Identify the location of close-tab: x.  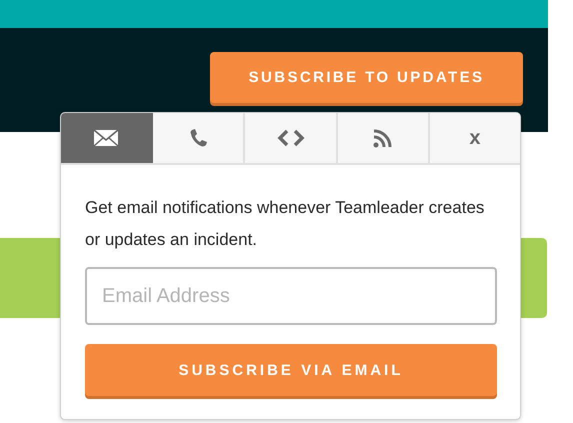
(475, 138).